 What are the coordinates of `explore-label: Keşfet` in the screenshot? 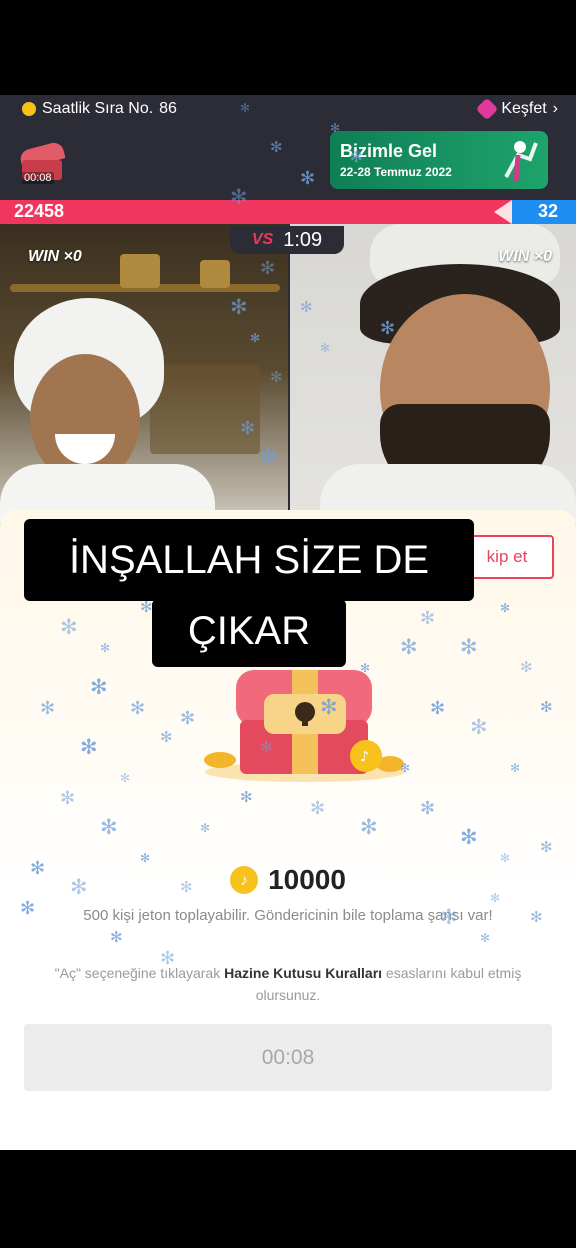 It's located at (524, 108).